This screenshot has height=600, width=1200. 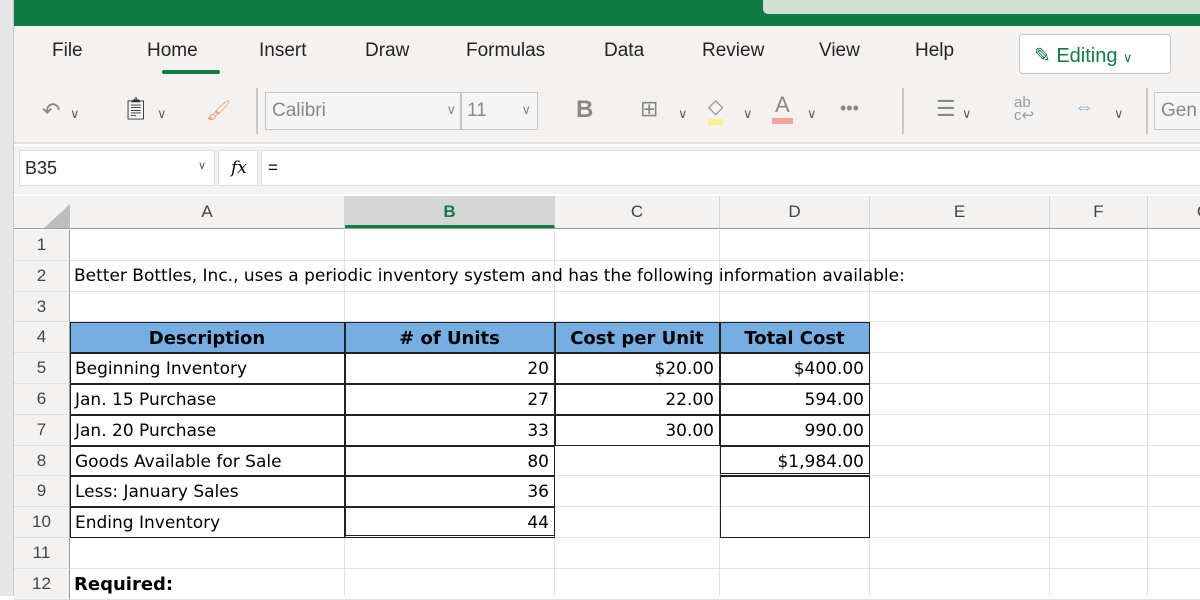 What do you see at coordinates (136, 109) in the screenshot?
I see `clipboard-icon: 📋︎` at bounding box center [136, 109].